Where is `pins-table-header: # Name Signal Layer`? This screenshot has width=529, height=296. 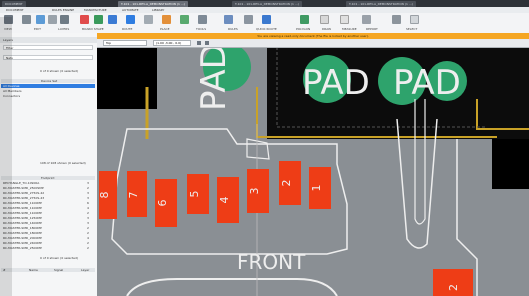
pins-table-header: # Name Signal Layer is located at coordinates (48, 270).